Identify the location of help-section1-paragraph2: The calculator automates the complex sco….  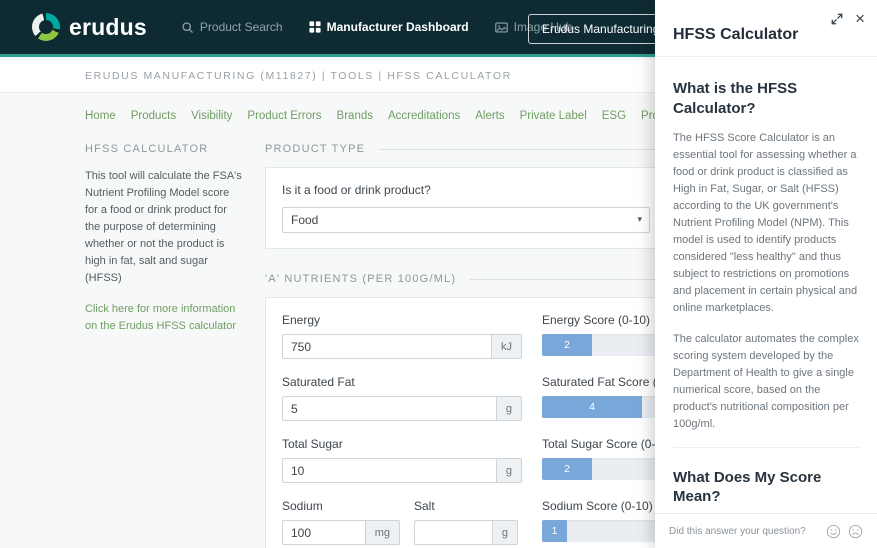
(766, 381).